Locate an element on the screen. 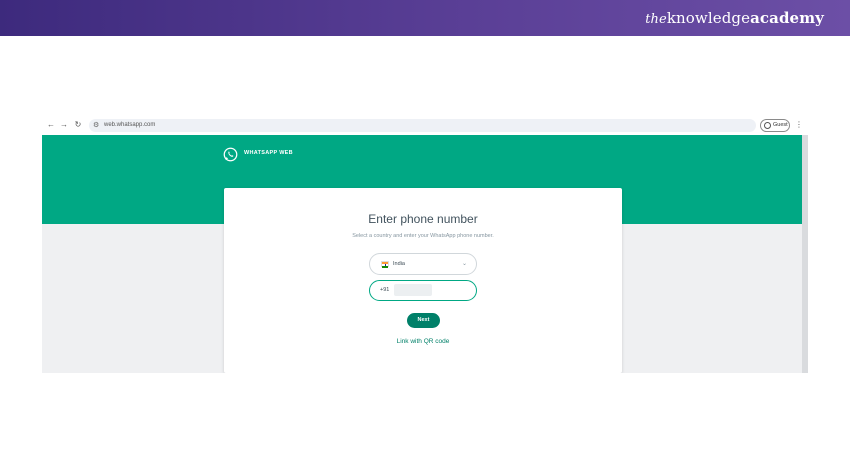 The width and height of the screenshot is (850, 450). reload-icon: ↻ is located at coordinates (78, 125).